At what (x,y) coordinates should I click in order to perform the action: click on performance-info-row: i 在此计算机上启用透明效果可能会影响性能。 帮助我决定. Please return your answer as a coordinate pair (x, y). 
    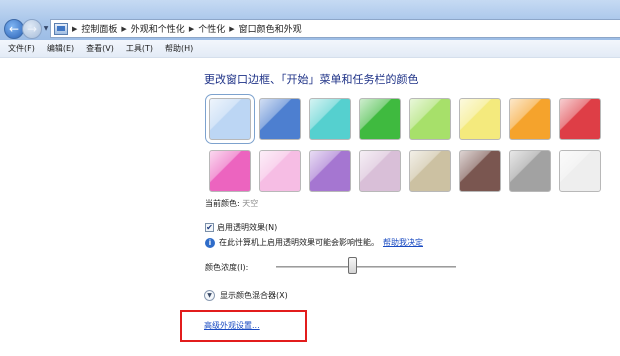
    Looking at the image, I should click on (314, 242).